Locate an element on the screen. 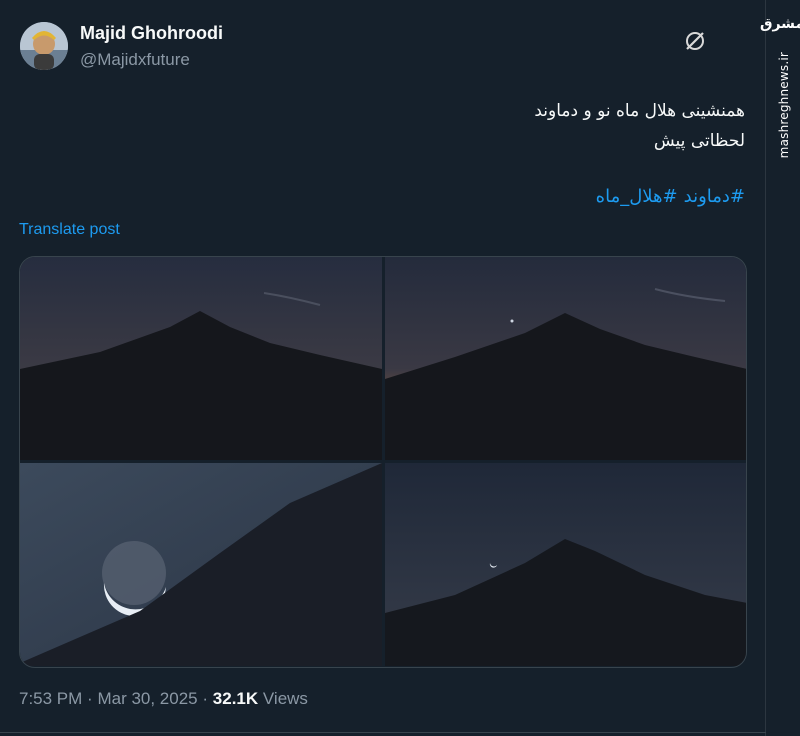 This screenshot has height=736, width=800. post-date: Mar 30, 2025 is located at coordinates (147, 698).